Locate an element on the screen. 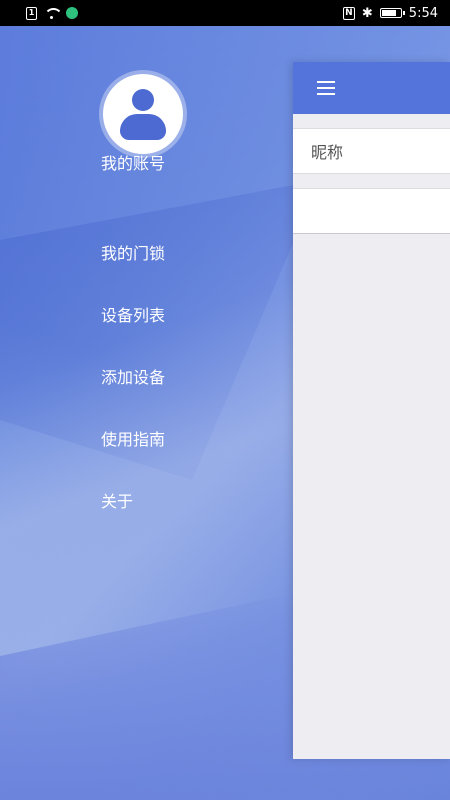 This screenshot has height=800, width=450. hamburger-icon is located at coordinates (326, 88).